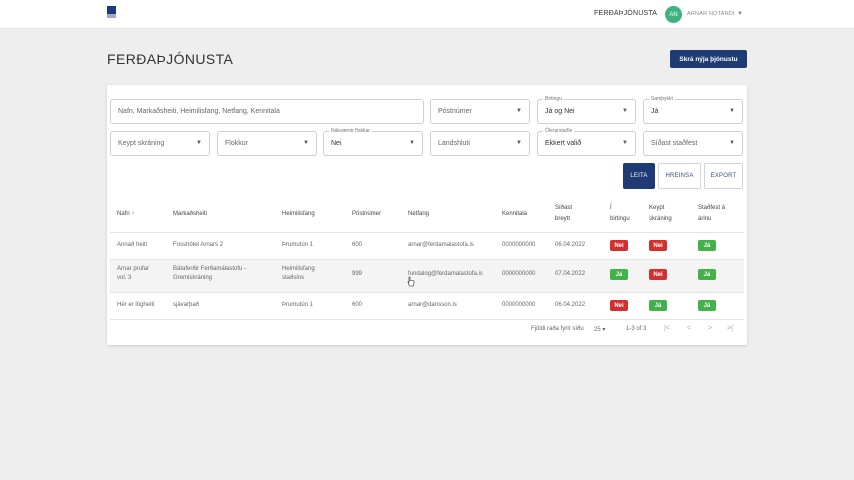 This screenshot has height=480, width=854. Describe the element at coordinates (639, 176) in the screenshot. I see `search-button: LEITA` at that location.